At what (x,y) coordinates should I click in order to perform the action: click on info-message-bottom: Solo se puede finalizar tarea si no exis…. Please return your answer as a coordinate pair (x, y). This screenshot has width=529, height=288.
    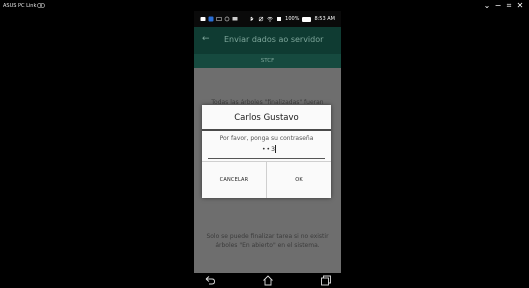
    Looking at the image, I should click on (267, 241).